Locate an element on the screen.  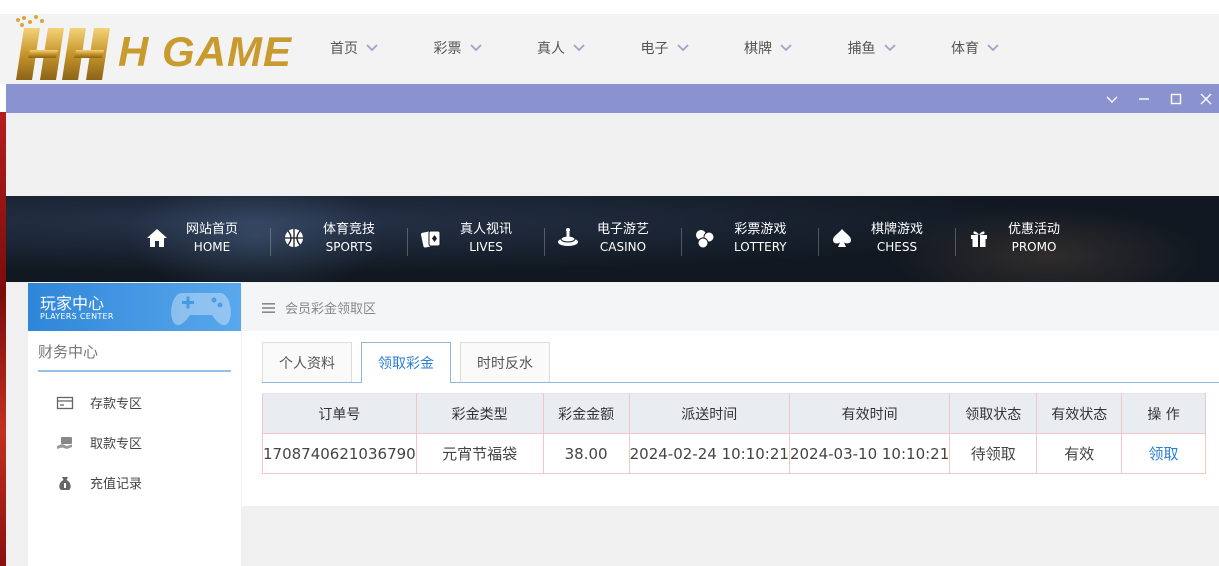
tab-rebate: 时时反水 is located at coordinates (505, 362).